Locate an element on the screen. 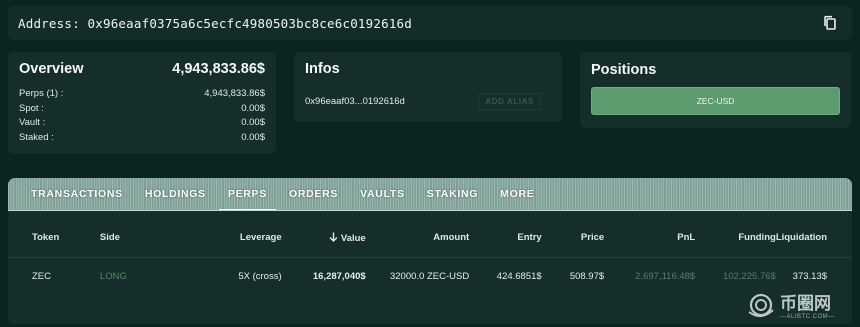 The height and width of the screenshot is (327, 860). cell-leverage: 5X (cross) is located at coordinates (217, 275).